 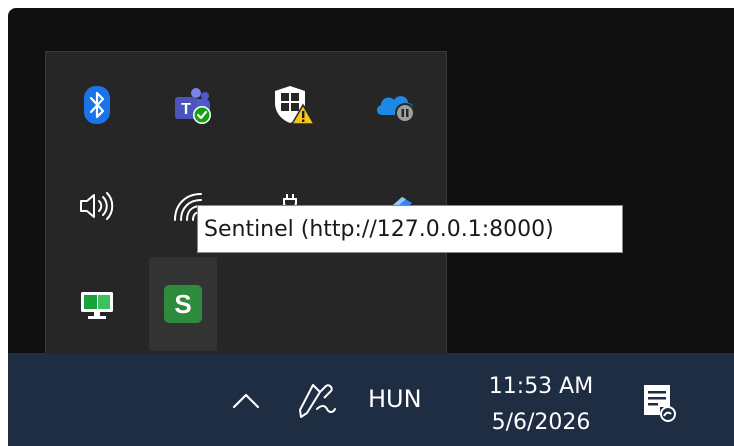 What do you see at coordinates (97, 206) in the screenshot?
I see `volume-icon` at bounding box center [97, 206].